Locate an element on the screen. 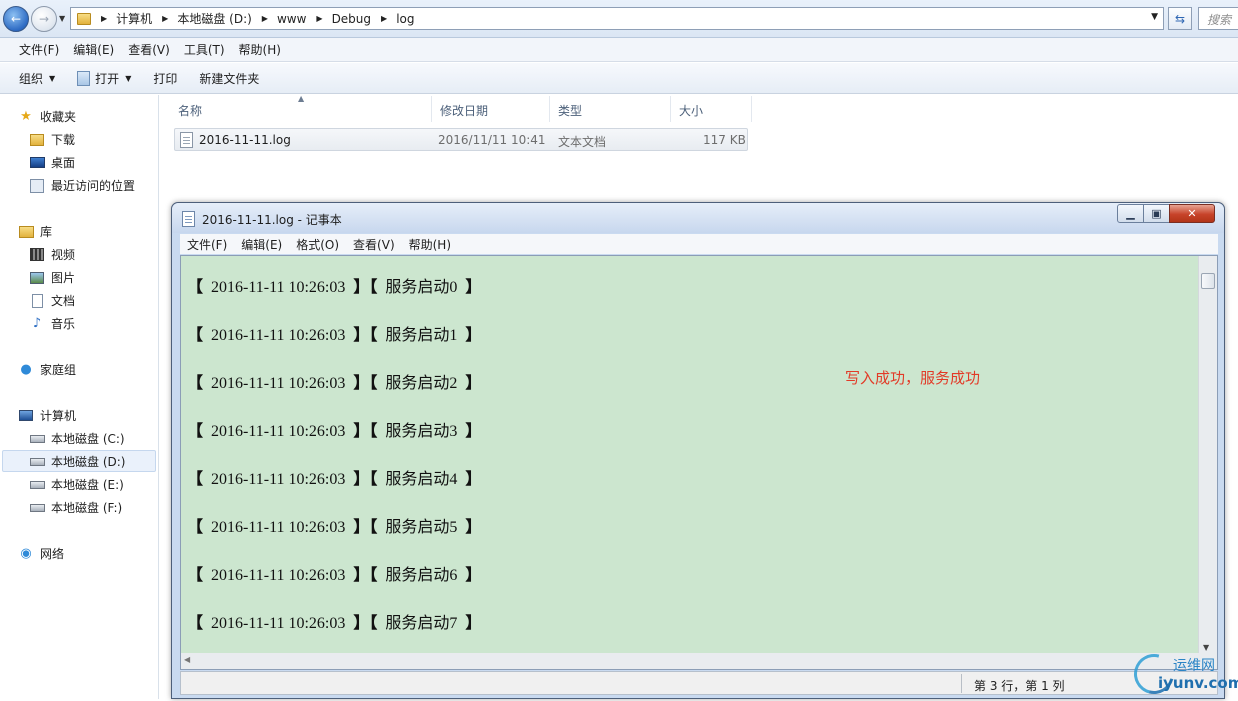 This screenshot has width=1238, height=701. new-folder-button: 新建文件夹 is located at coordinates (229, 78).